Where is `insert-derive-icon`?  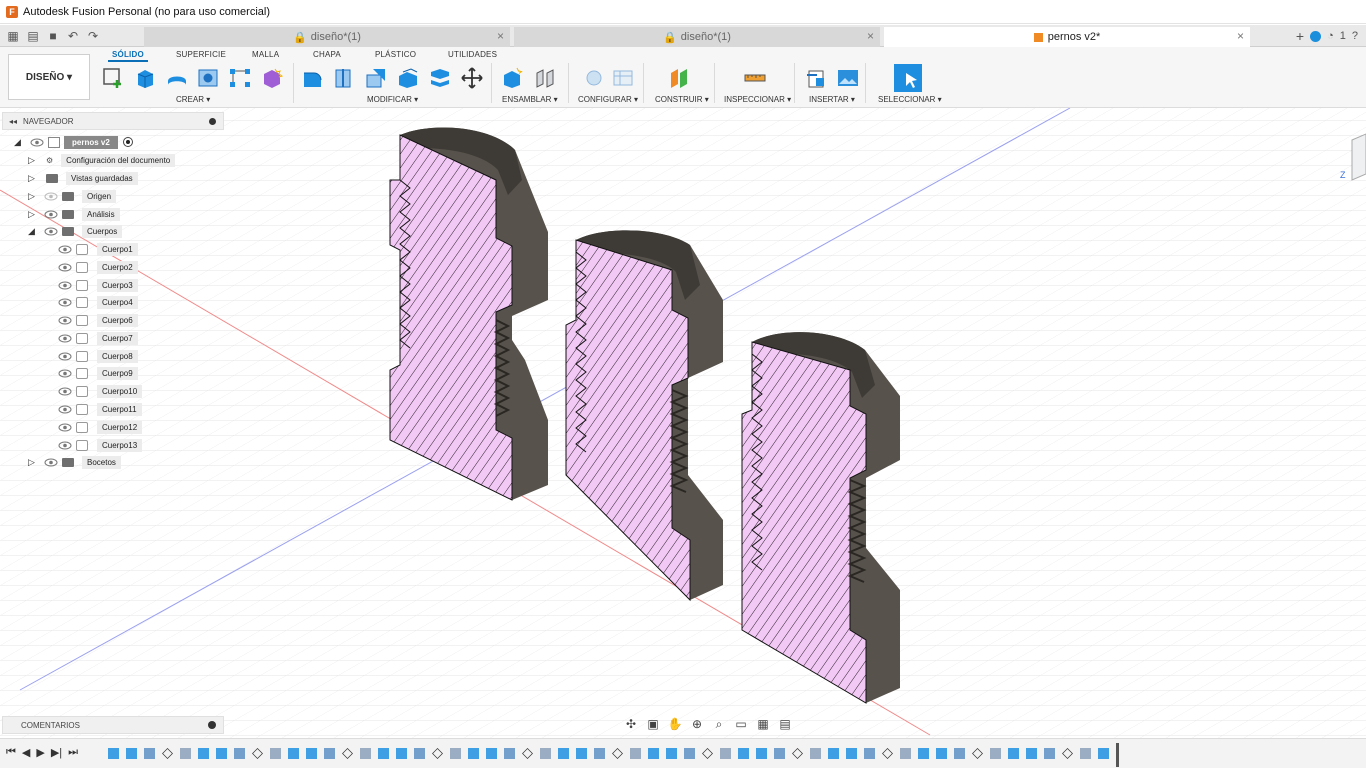 insert-derive-icon is located at coordinates (816, 78).